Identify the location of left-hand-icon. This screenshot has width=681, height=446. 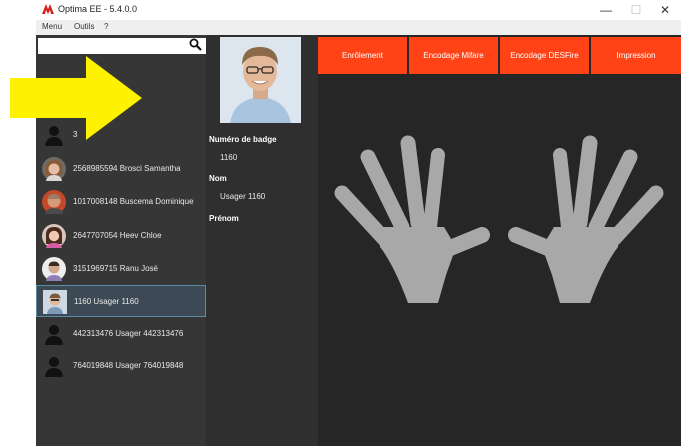
(412, 220).